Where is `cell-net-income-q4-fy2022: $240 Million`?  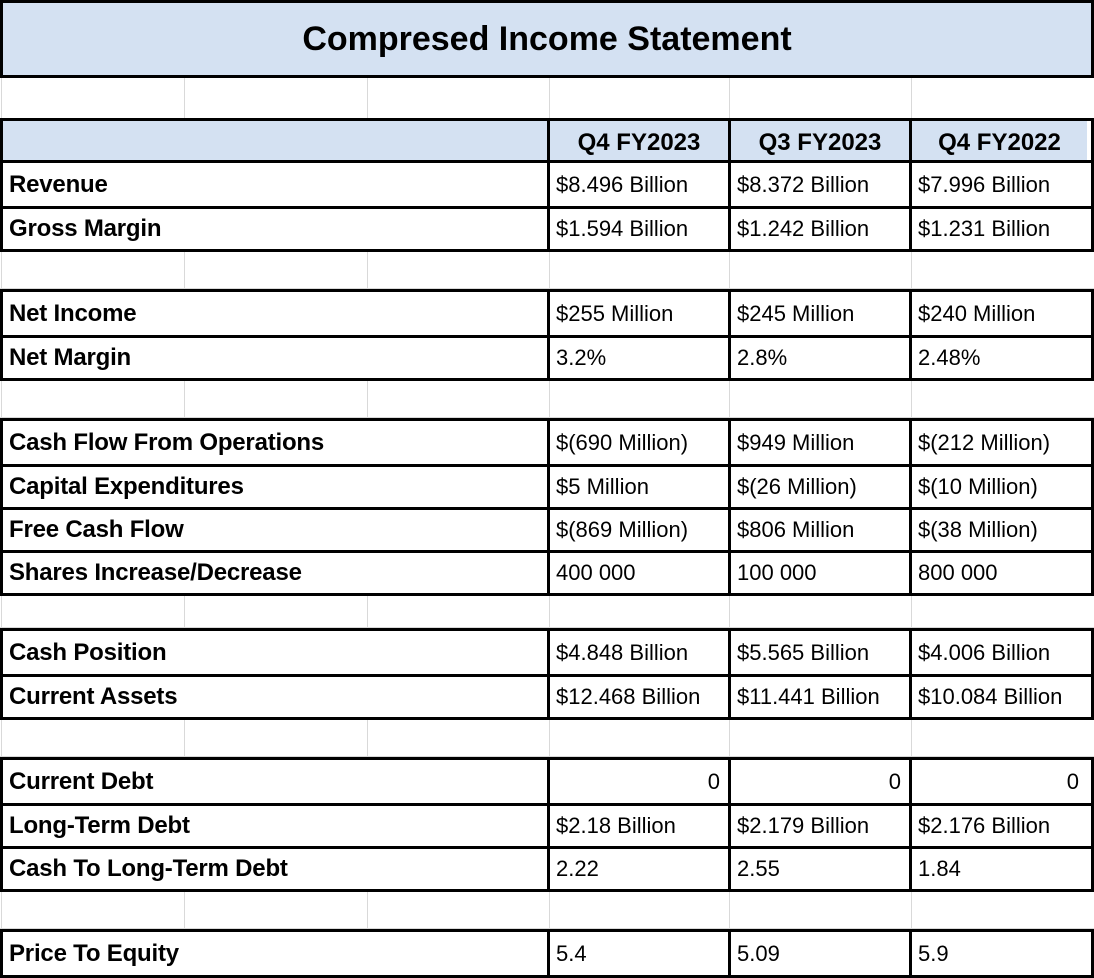 cell-net-income-q4-fy2022: $240 Million is located at coordinates (998, 313).